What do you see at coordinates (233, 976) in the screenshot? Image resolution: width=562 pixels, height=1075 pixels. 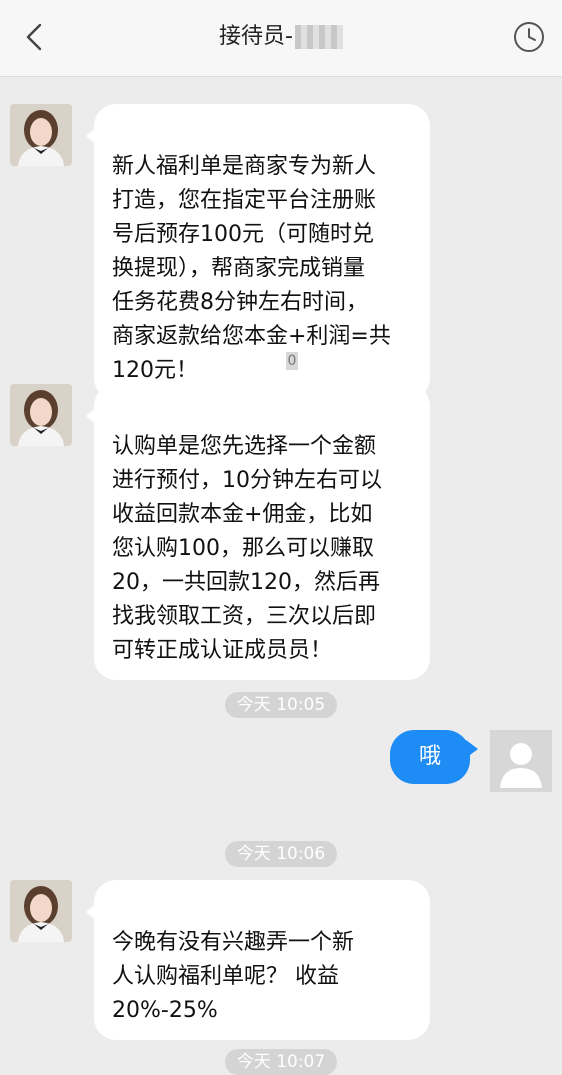 I see `message-text: 今晚有没有兴趣弄一个新 人认购福利单呢？ 收益 20%-25%` at bounding box center [233, 976].